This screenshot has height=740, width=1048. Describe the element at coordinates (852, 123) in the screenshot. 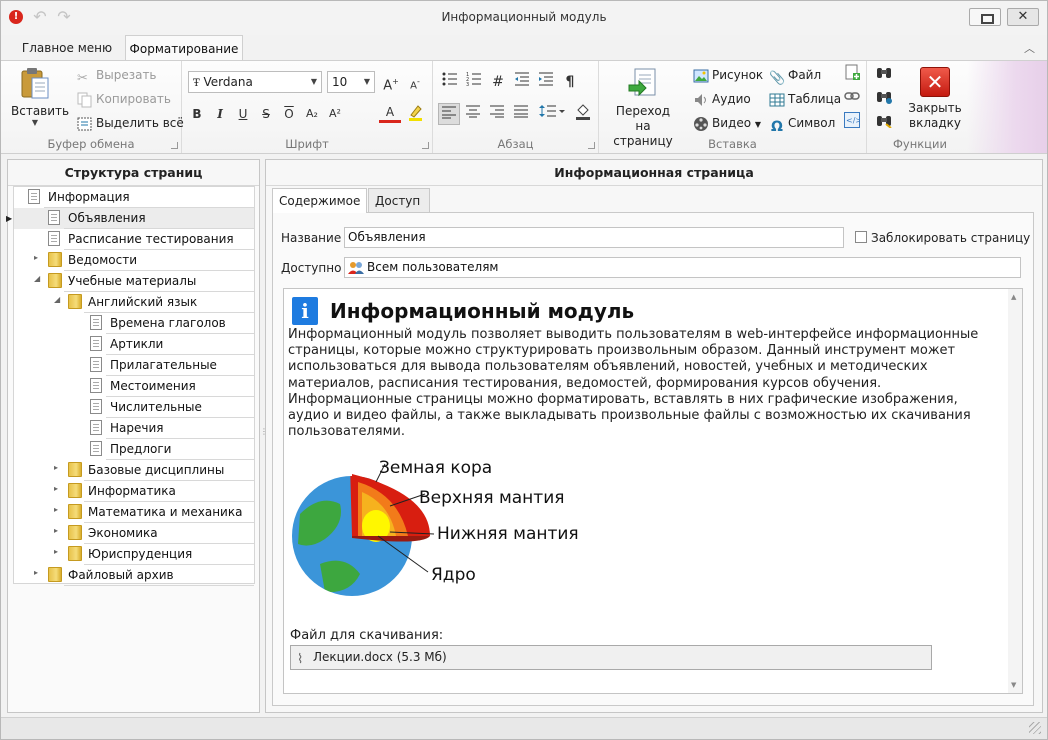

I see `insert-html-button: </>` at that location.